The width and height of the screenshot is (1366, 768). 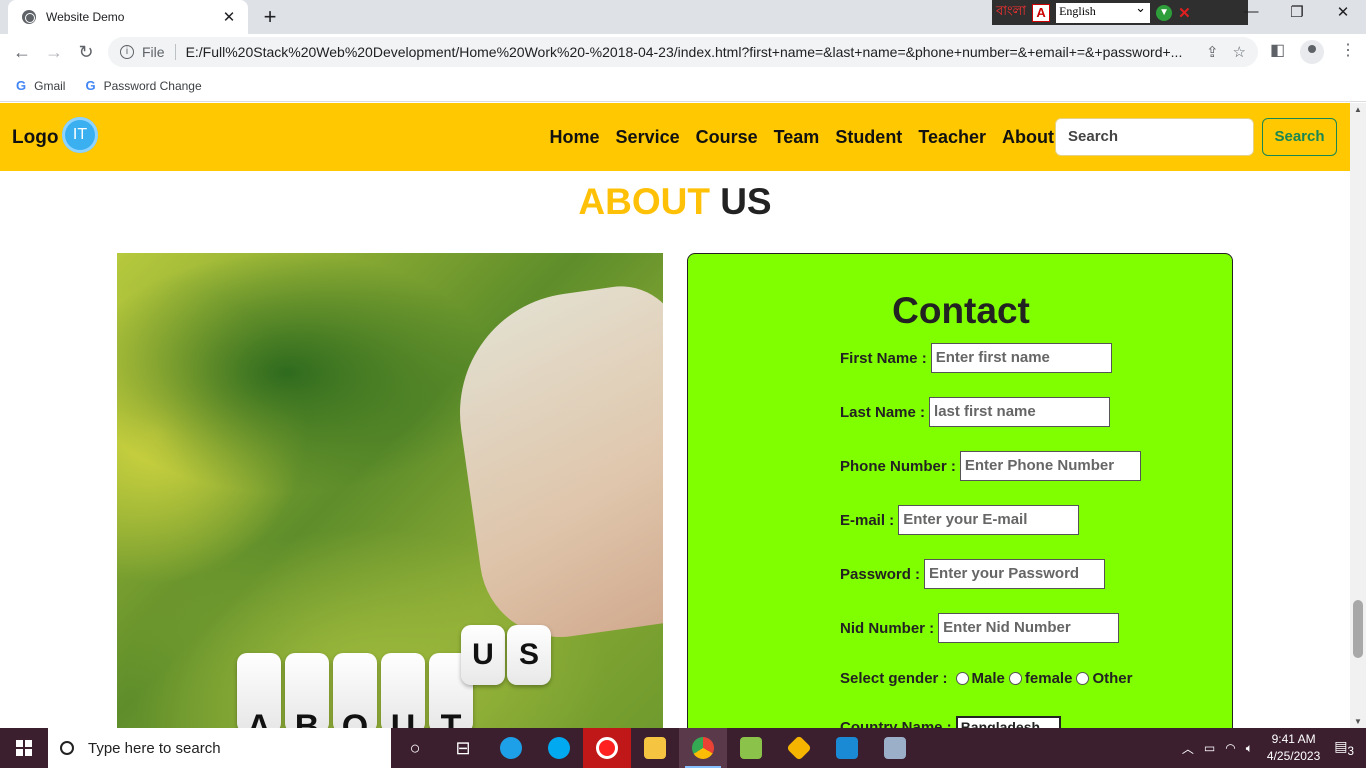 I want to click on last-name-input: last first name, so click(x=1020, y=412).